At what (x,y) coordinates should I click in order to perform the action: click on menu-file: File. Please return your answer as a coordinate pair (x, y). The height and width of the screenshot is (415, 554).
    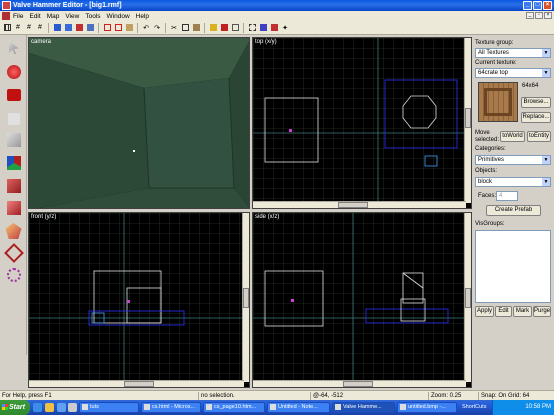
    Looking at the image, I should click on (18, 16).